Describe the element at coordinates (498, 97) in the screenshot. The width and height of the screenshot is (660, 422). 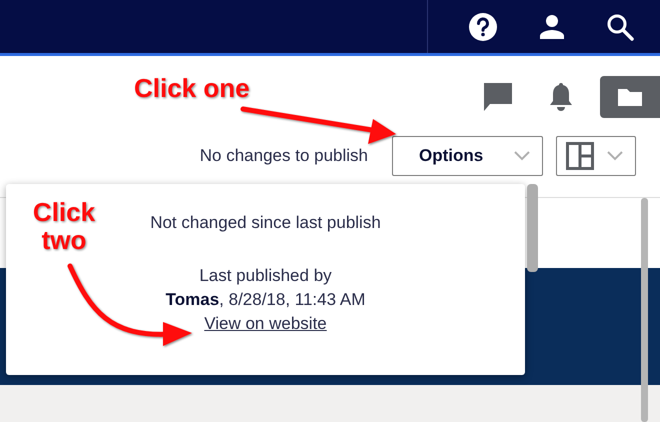
I see `chat-icon` at that location.